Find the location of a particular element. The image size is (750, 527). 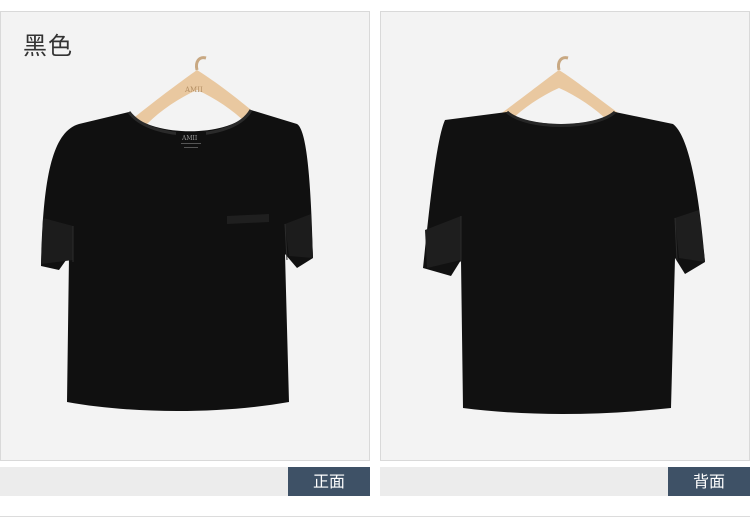

color-title: 黑色 is located at coordinates (48, 46).